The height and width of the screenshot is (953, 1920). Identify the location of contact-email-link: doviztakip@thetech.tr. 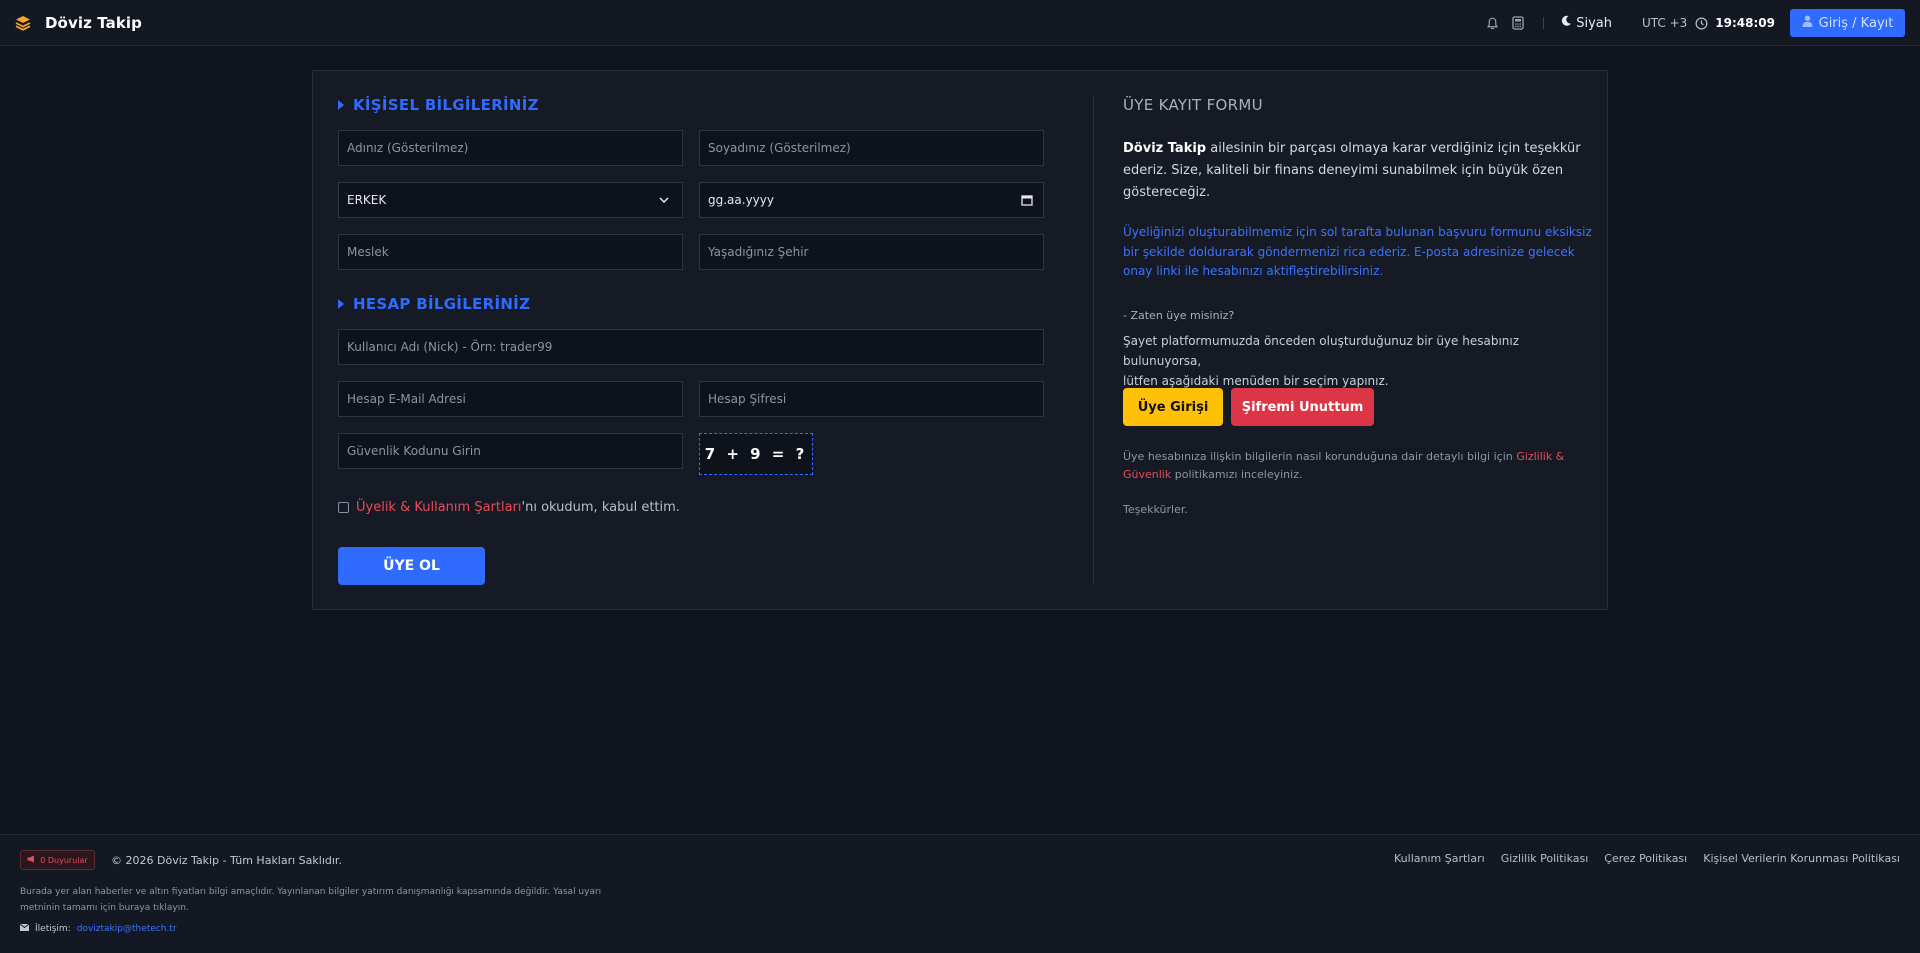
(127, 929).